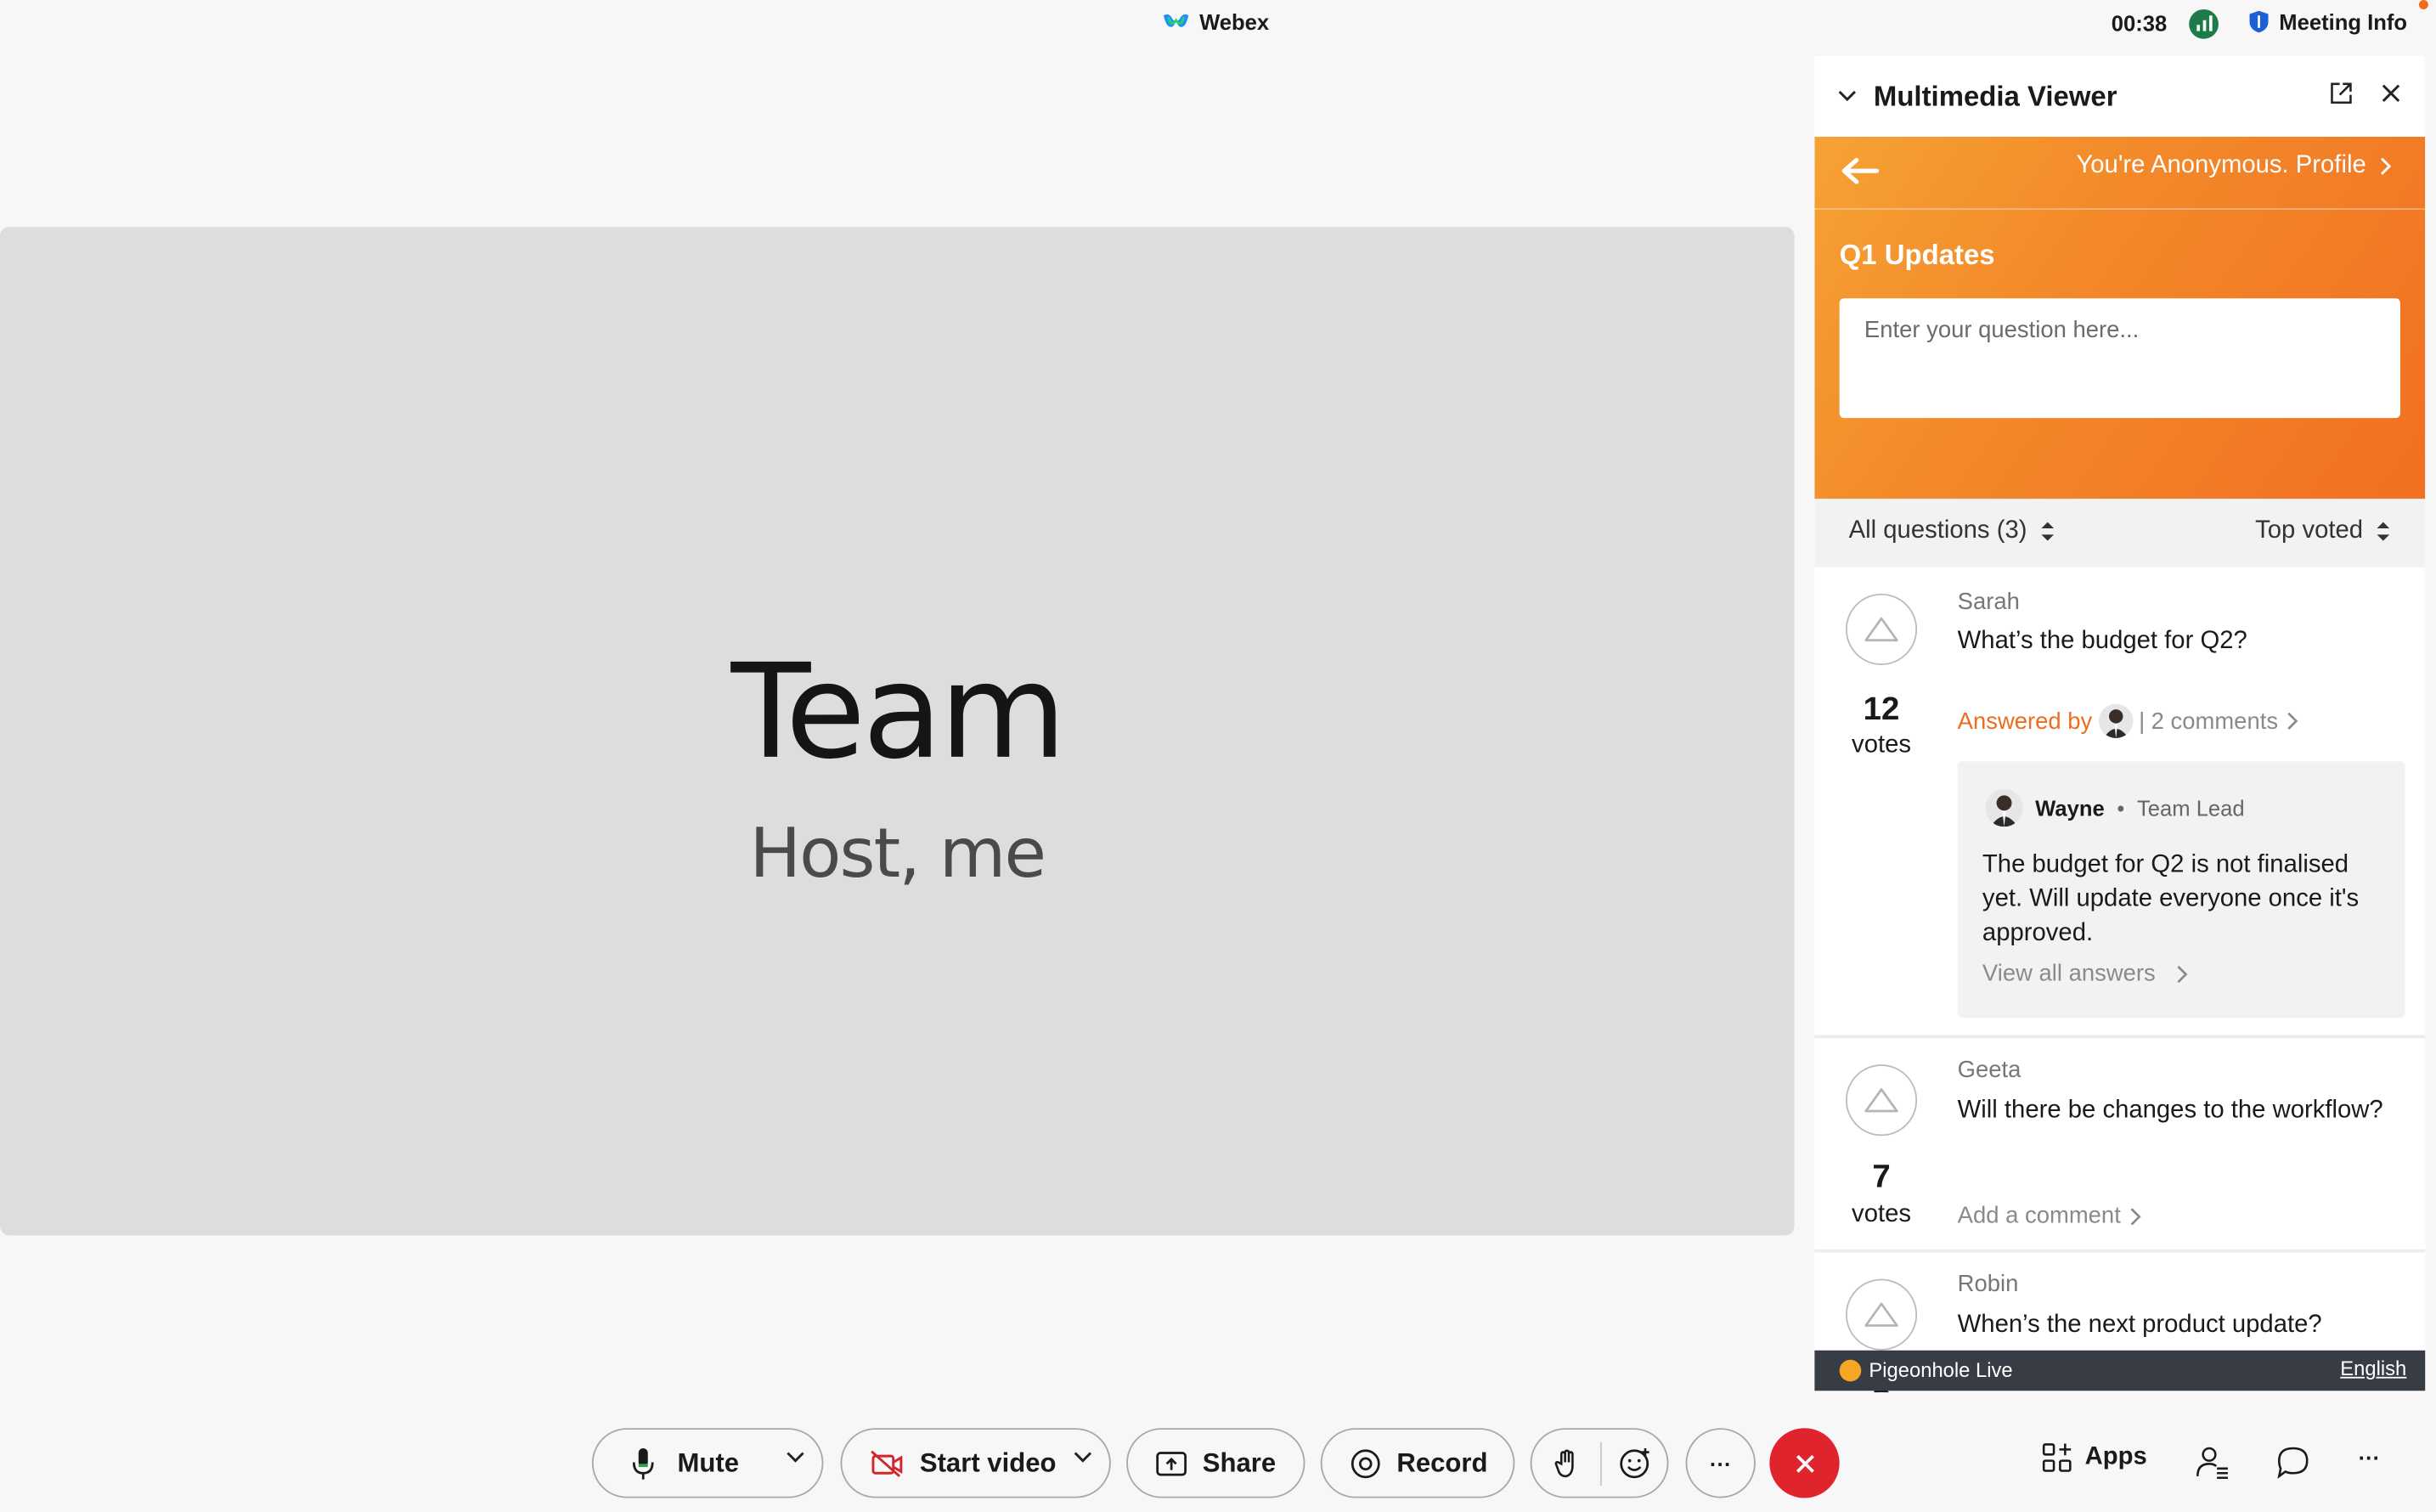  Describe the element at coordinates (988, 1462) in the screenshot. I see `start-video-label: Start video` at that location.